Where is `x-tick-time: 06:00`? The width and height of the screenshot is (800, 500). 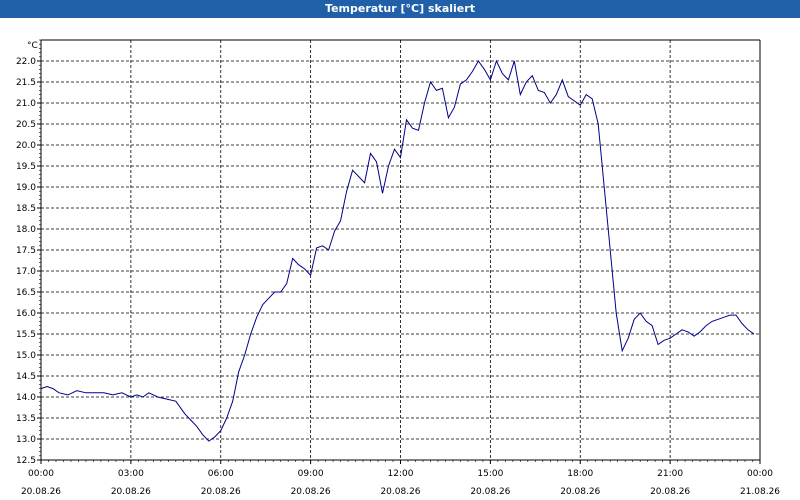
x-tick-time: 06:00 is located at coordinates (221, 474).